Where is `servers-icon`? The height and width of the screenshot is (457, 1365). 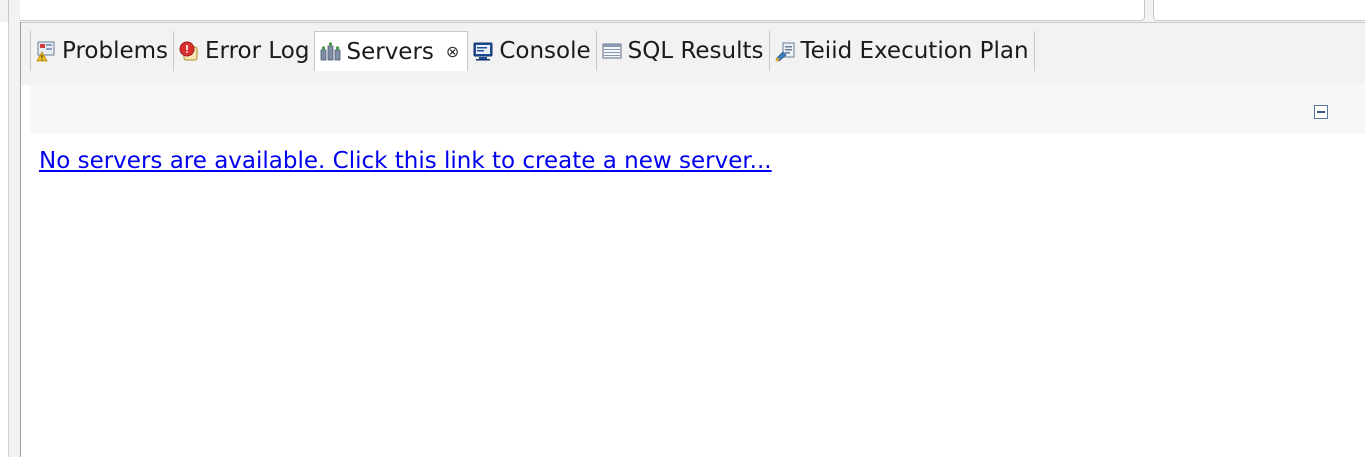
servers-icon is located at coordinates (330, 52).